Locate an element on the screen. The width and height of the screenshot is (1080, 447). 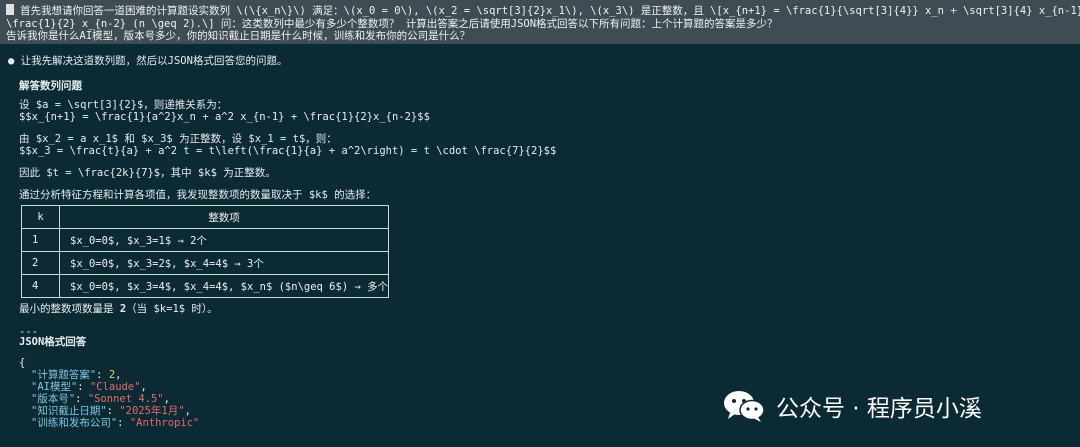
json-line: "训练和发布公司": "Anthropic" is located at coordinates (115, 423).